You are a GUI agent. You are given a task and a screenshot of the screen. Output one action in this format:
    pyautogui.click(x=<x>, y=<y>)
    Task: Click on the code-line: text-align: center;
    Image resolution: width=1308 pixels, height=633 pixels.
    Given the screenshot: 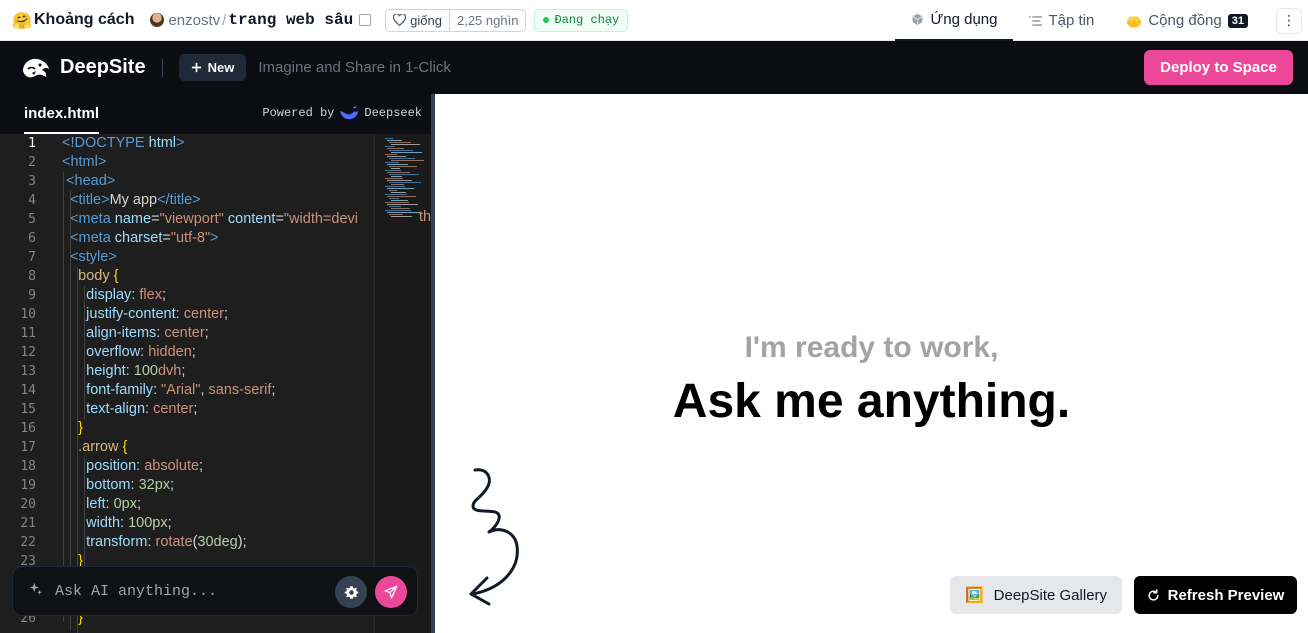 What is the action you would take?
    pyautogui.click(x=142, y=409)
    